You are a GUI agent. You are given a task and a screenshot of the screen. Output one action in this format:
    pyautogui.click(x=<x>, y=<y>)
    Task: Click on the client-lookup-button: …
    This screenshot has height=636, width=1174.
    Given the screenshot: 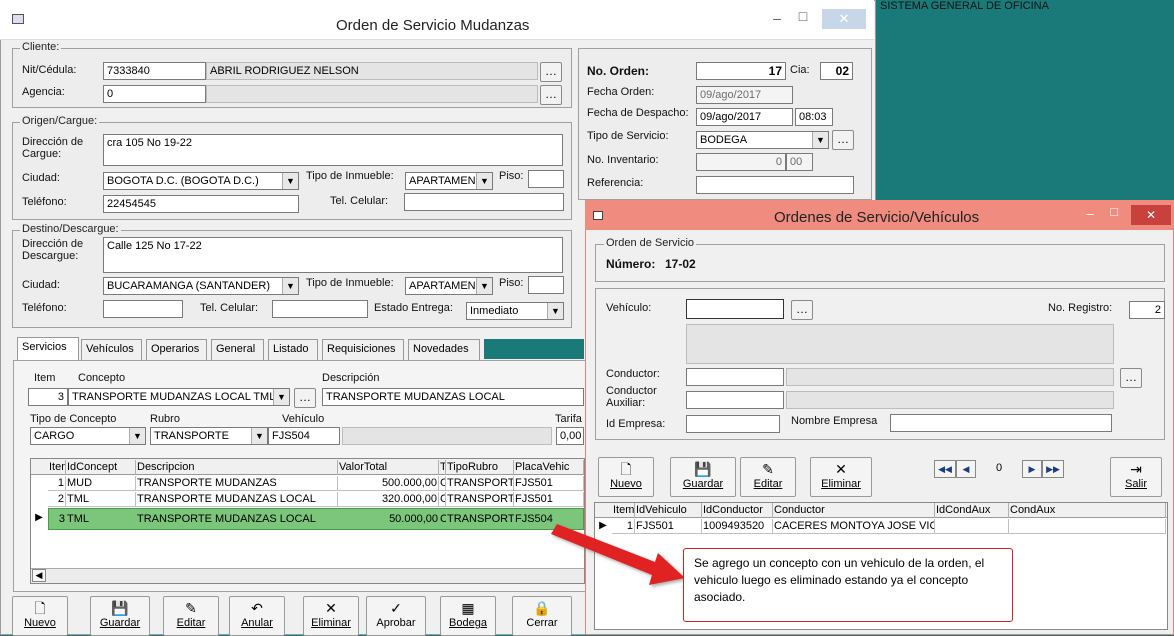 What is the action you would take?
    pyautogui.click(x=551, y=72)
    